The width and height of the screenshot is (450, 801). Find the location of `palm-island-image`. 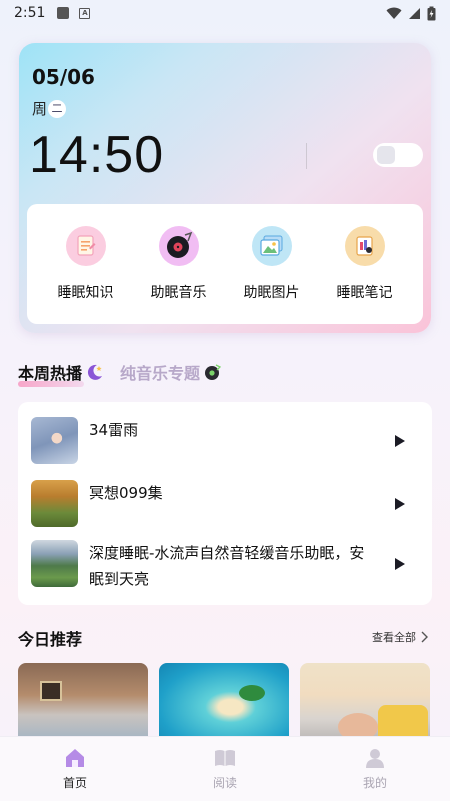

palm-island-image is located at coordinates (252, 693).